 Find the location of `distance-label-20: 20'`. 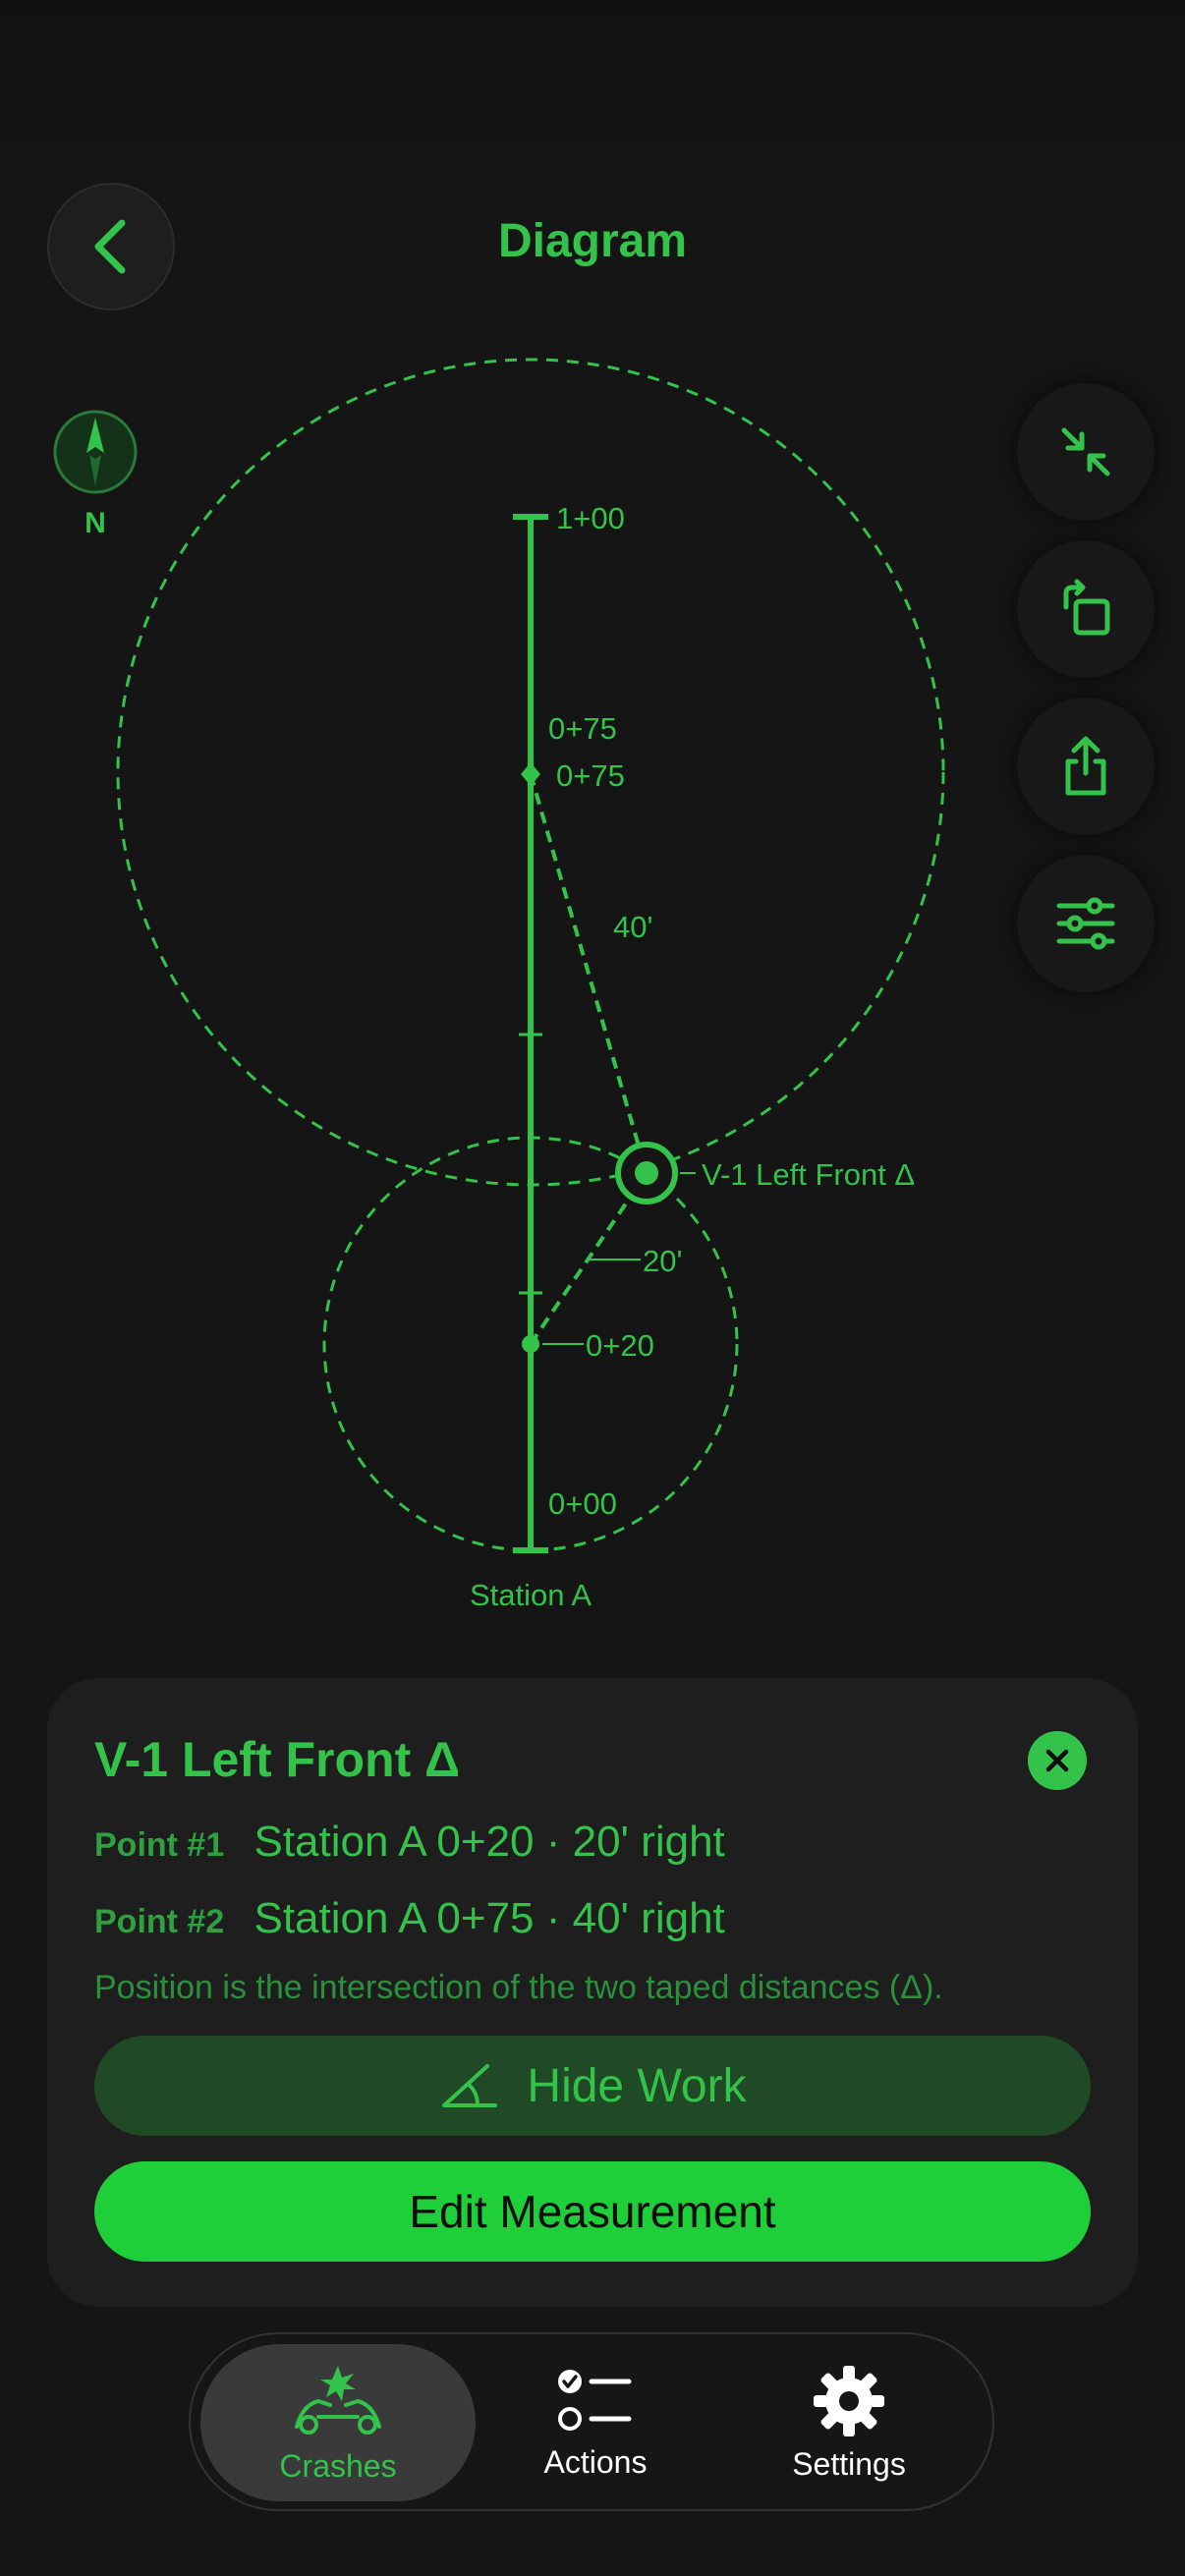

distance-label-20: 20' is located at coordinates (662, 1261).